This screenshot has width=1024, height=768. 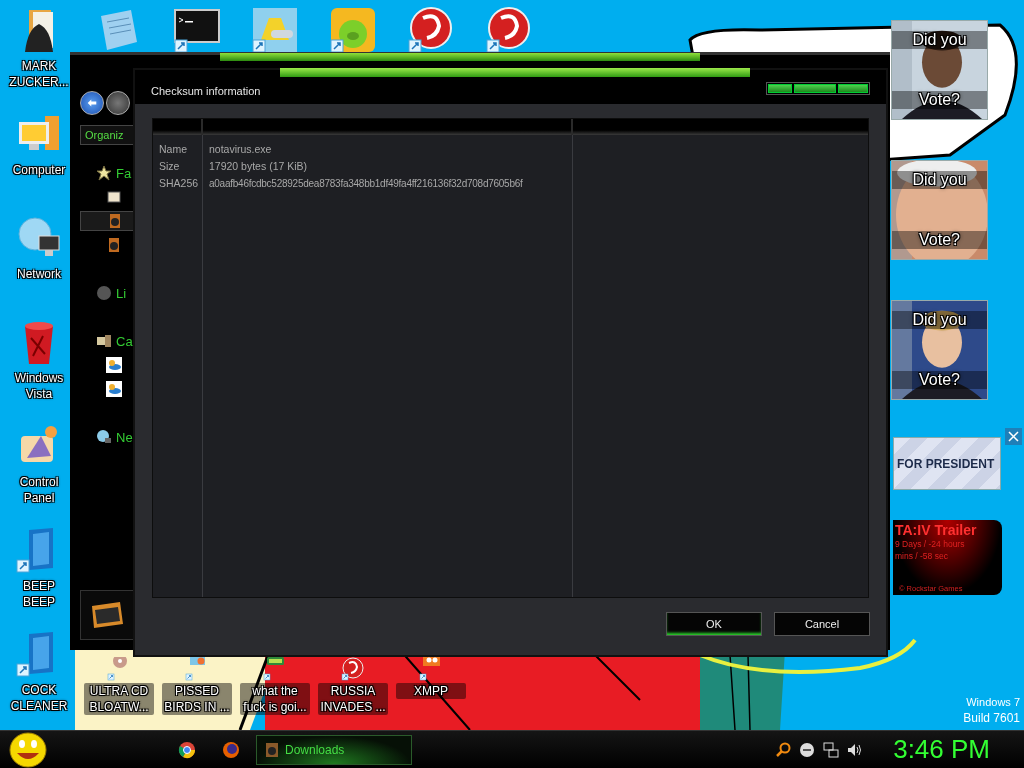 What do you see at coordinates (930, 544) in the screenshot?
I see `countdown-text: 9 Days / -24 hours` at bounding box center [930, 544].